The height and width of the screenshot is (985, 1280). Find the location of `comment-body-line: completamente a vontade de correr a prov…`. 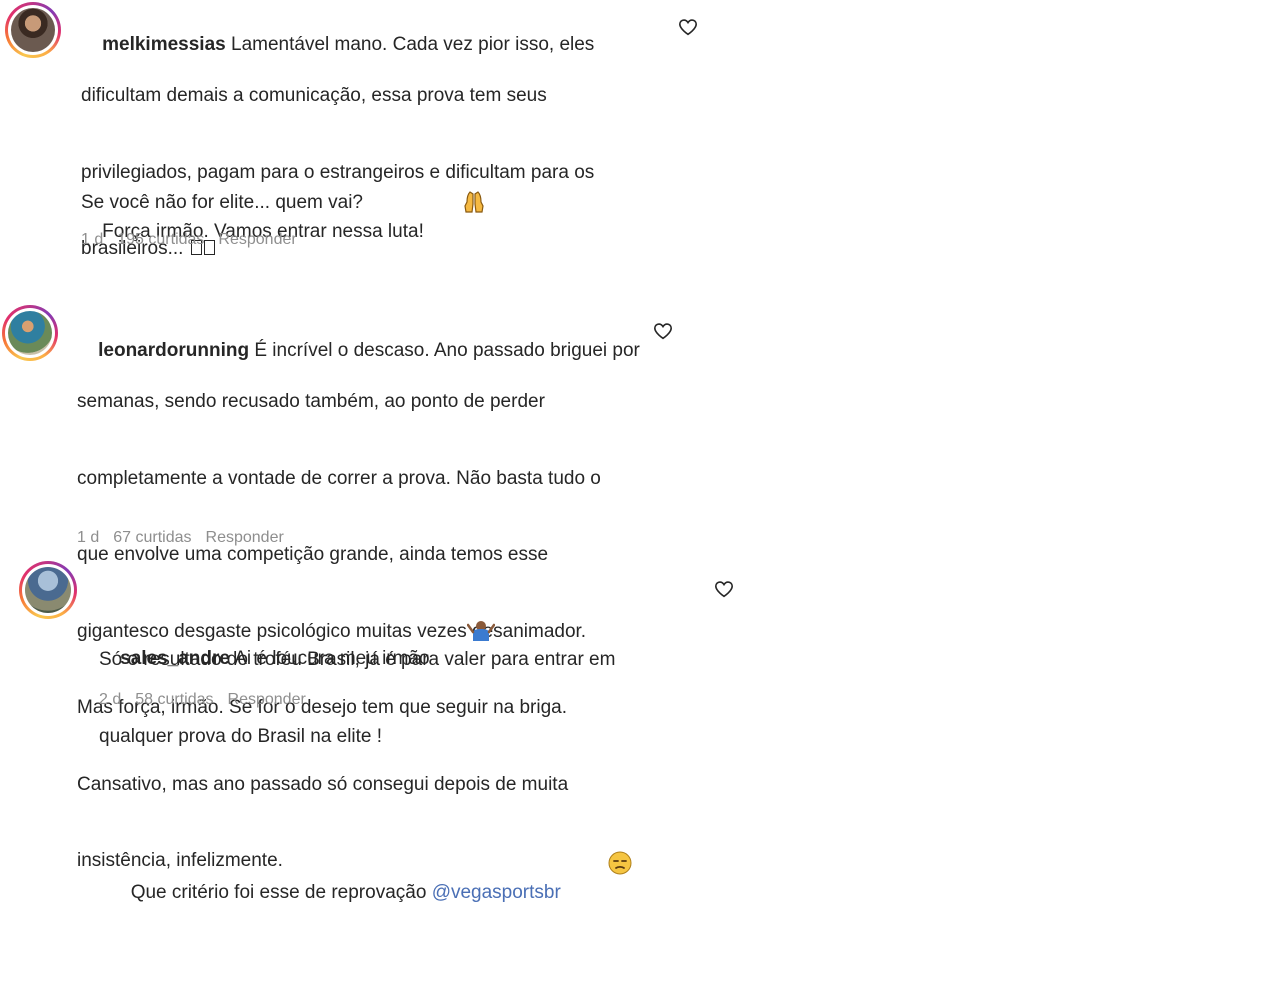

comment-body-line: completamente a vontade de correr a prov… is located at coordinates (339, 478).